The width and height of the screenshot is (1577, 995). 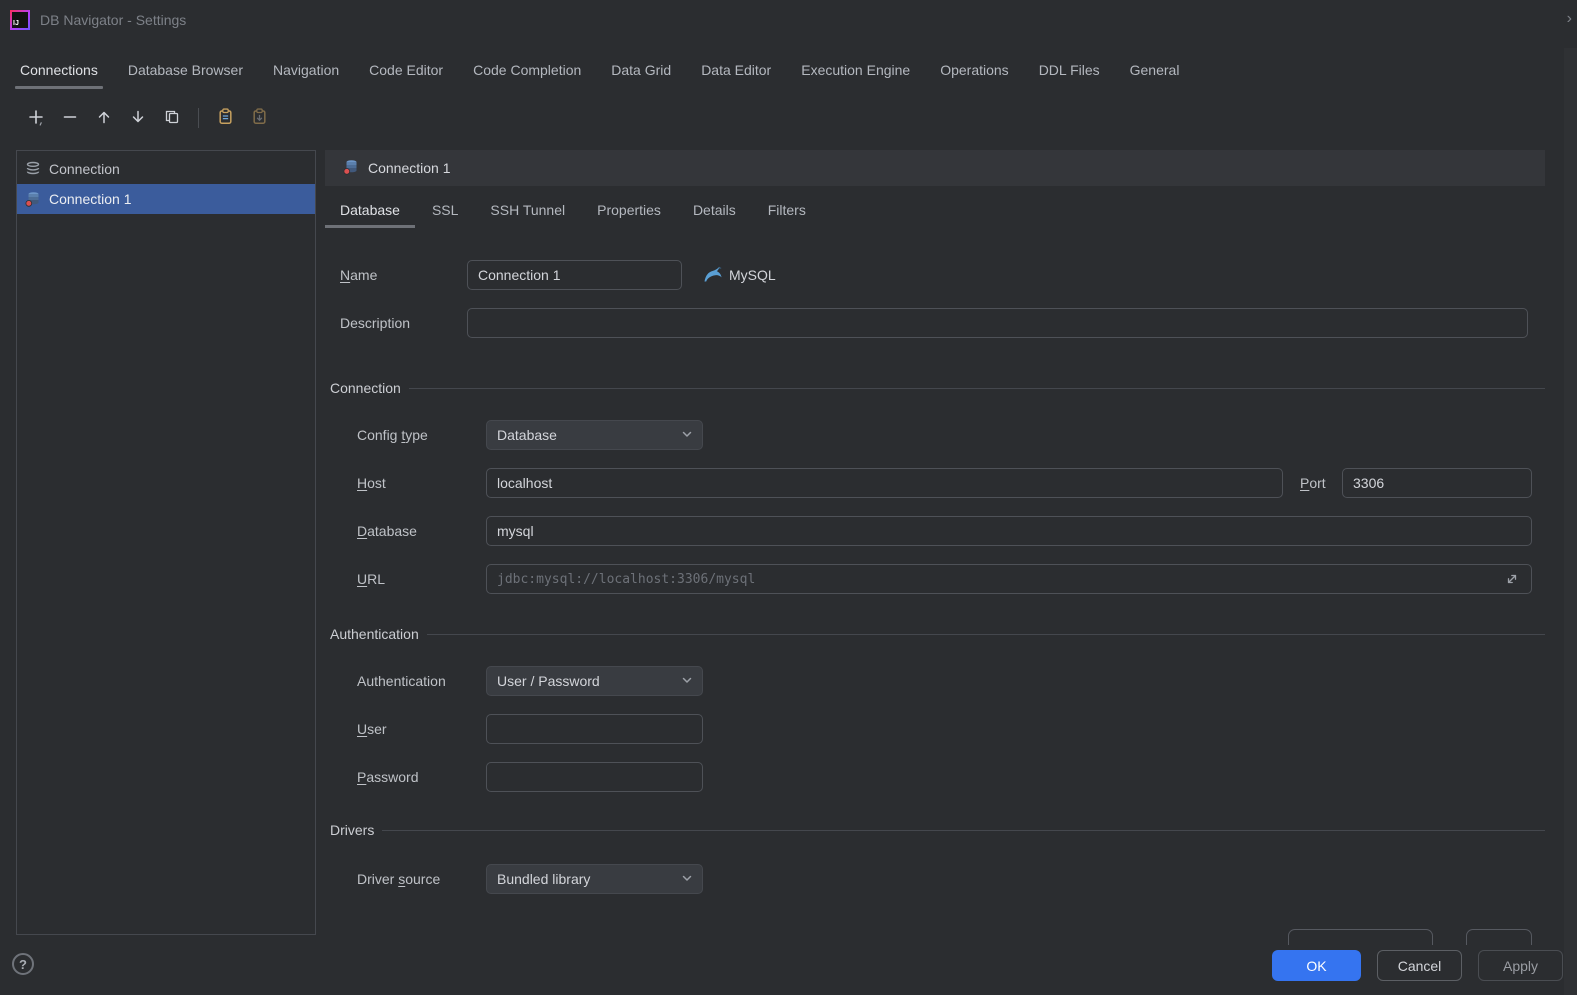 I want to click on user-row: User, so click(x=935, y=729).